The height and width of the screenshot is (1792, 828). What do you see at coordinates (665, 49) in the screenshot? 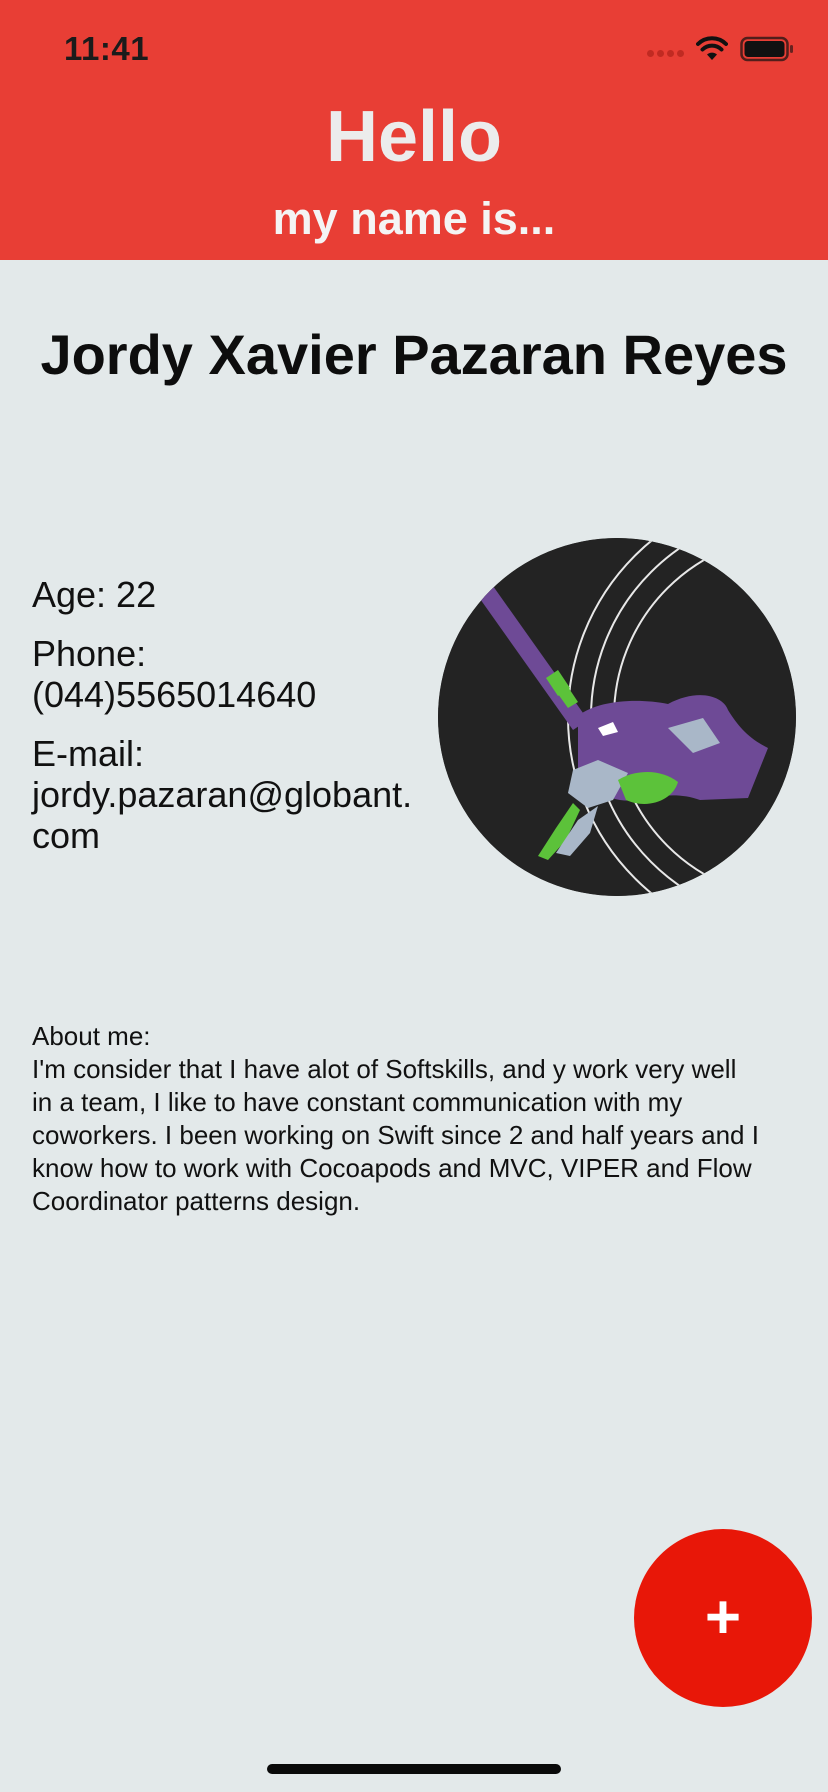
I see `signal-icon` at bounding box center [665, 49].